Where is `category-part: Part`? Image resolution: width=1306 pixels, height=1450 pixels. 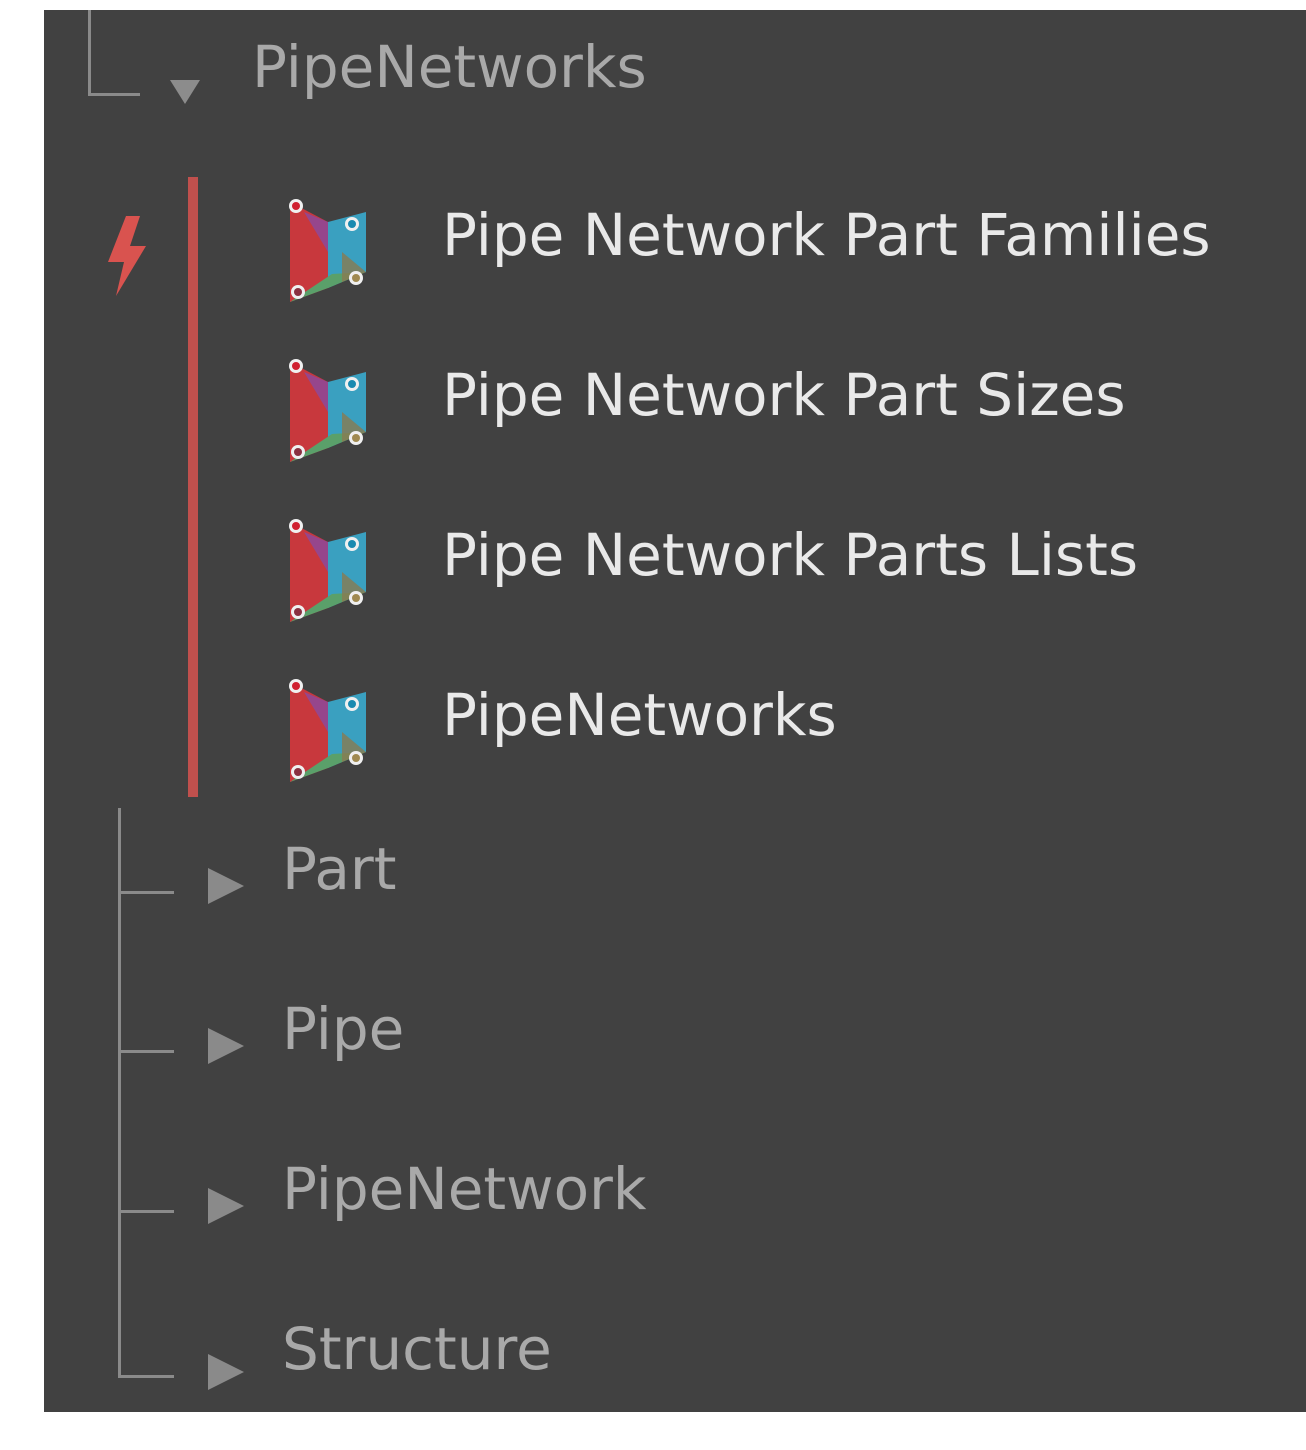
category-part: Part is located at coordinates (675, 890).